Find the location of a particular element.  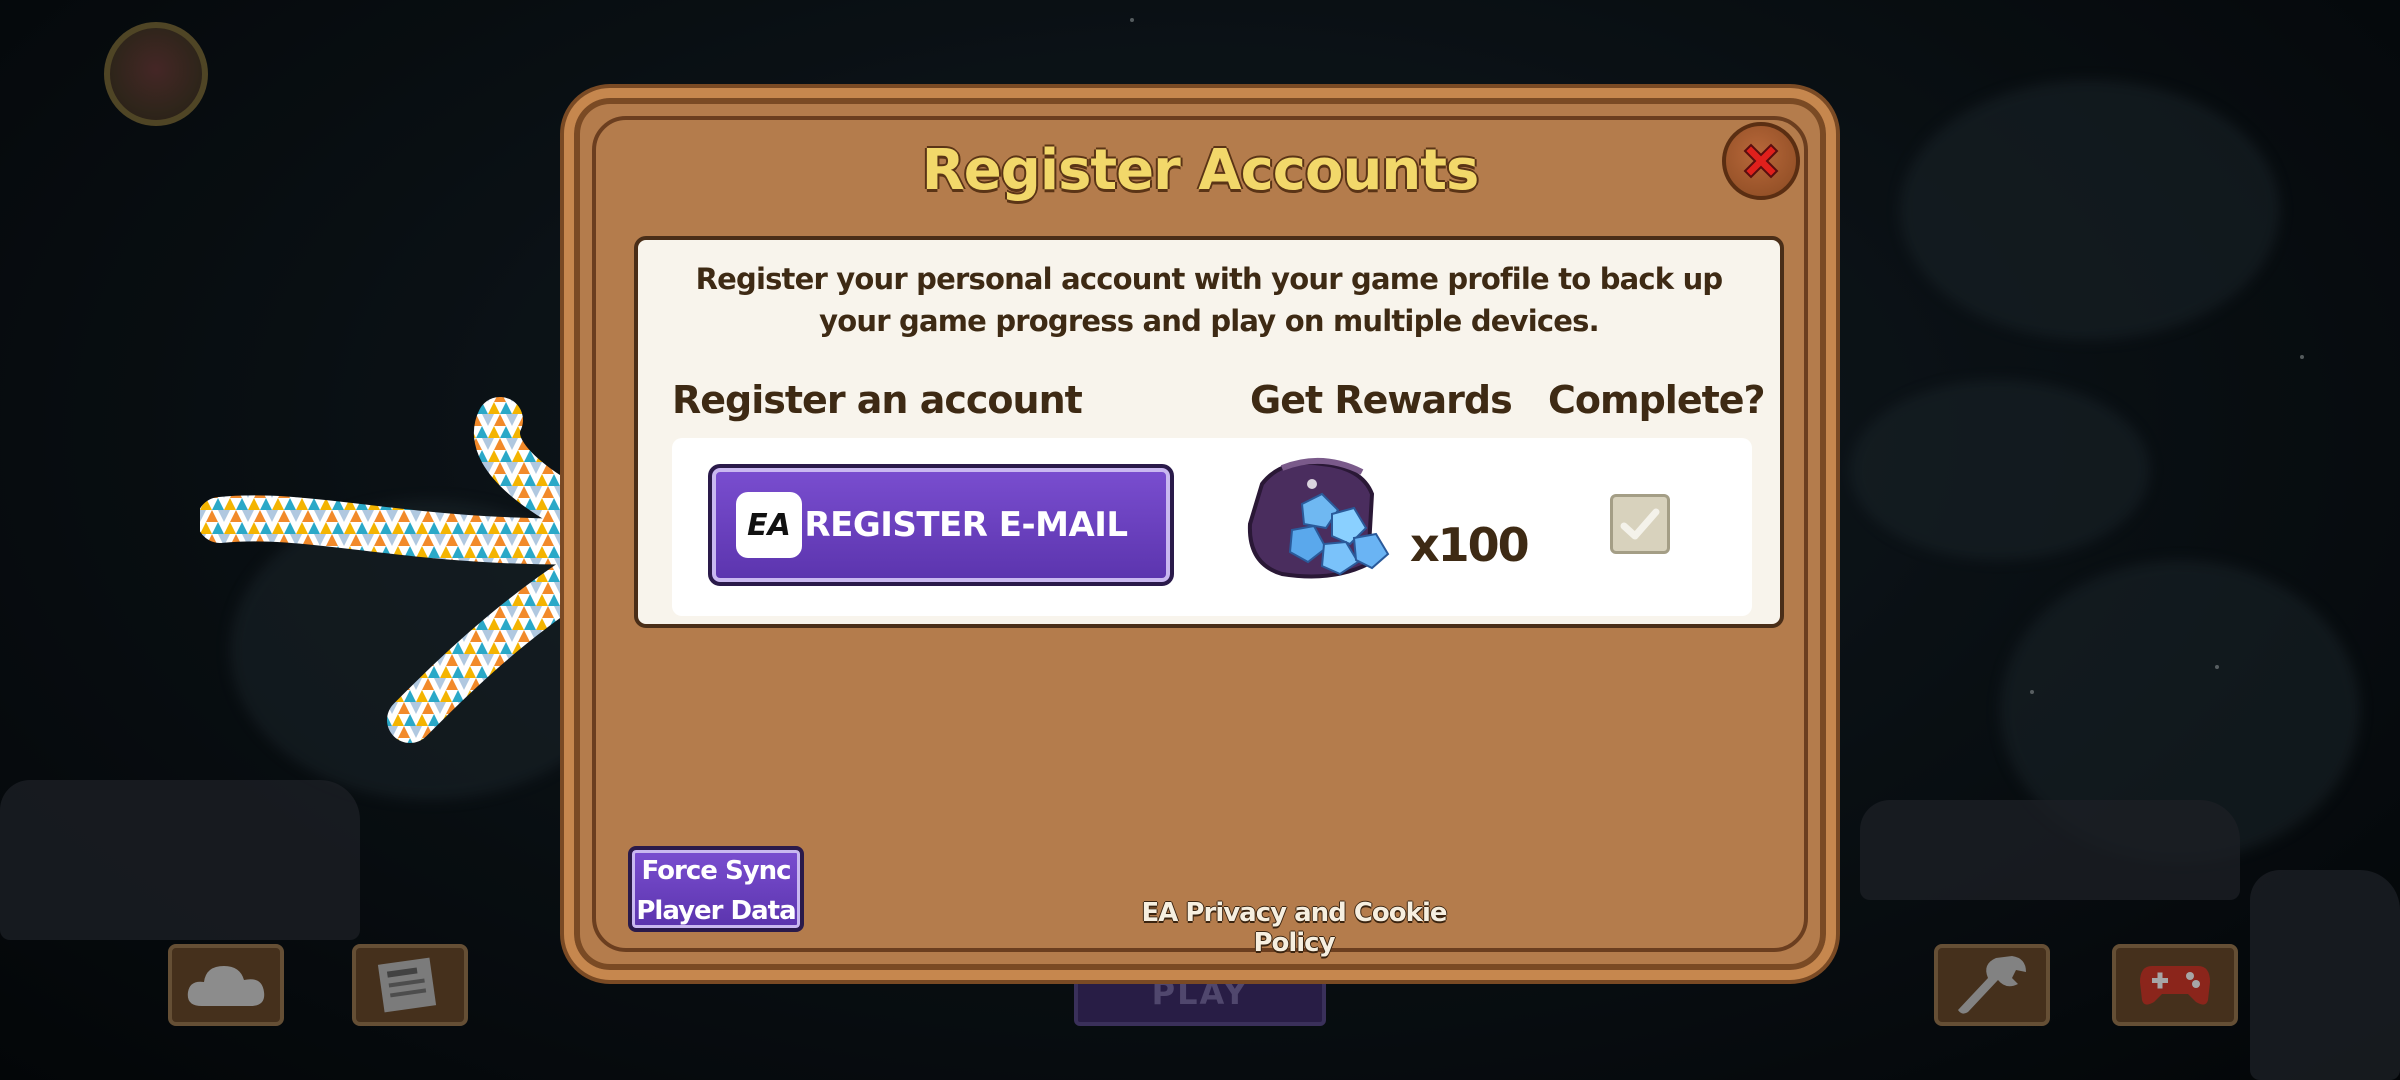

register-email-label: REGISTER E-MAIL is located at coordinates (966, 525).